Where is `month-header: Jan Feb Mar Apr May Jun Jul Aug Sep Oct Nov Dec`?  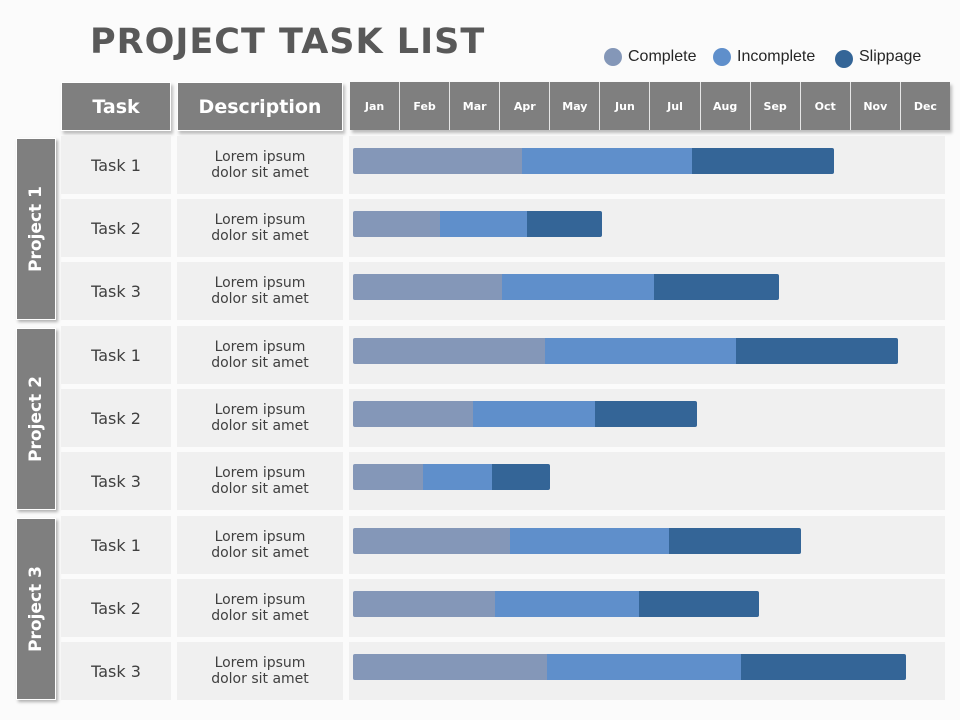
month-header: Jan Feb Mar Apr May Jun Jul Aug Sep Oct Nov Dec is located at coordinates (650, 106).